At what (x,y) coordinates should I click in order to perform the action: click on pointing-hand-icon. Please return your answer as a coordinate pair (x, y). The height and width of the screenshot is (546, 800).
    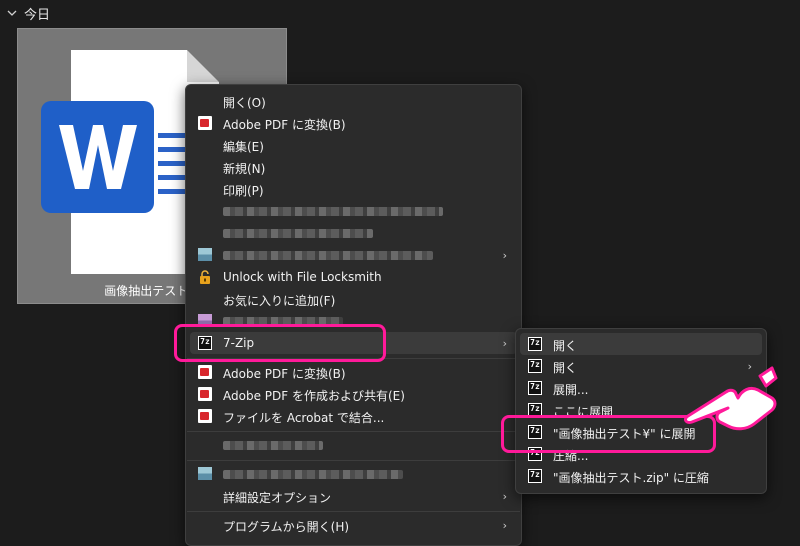
    Looking at the image, I should click on (731, 398).